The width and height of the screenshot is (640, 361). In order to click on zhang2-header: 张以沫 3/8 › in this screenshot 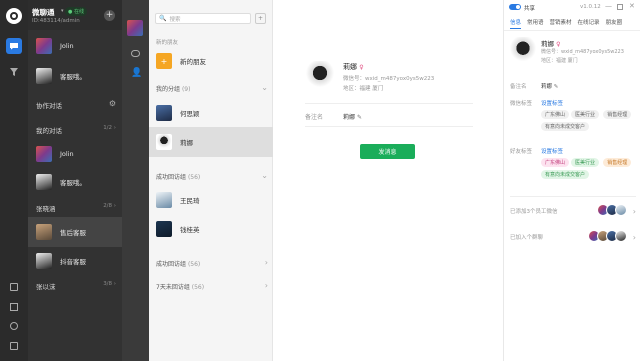, I will do `click(76, 286)`.